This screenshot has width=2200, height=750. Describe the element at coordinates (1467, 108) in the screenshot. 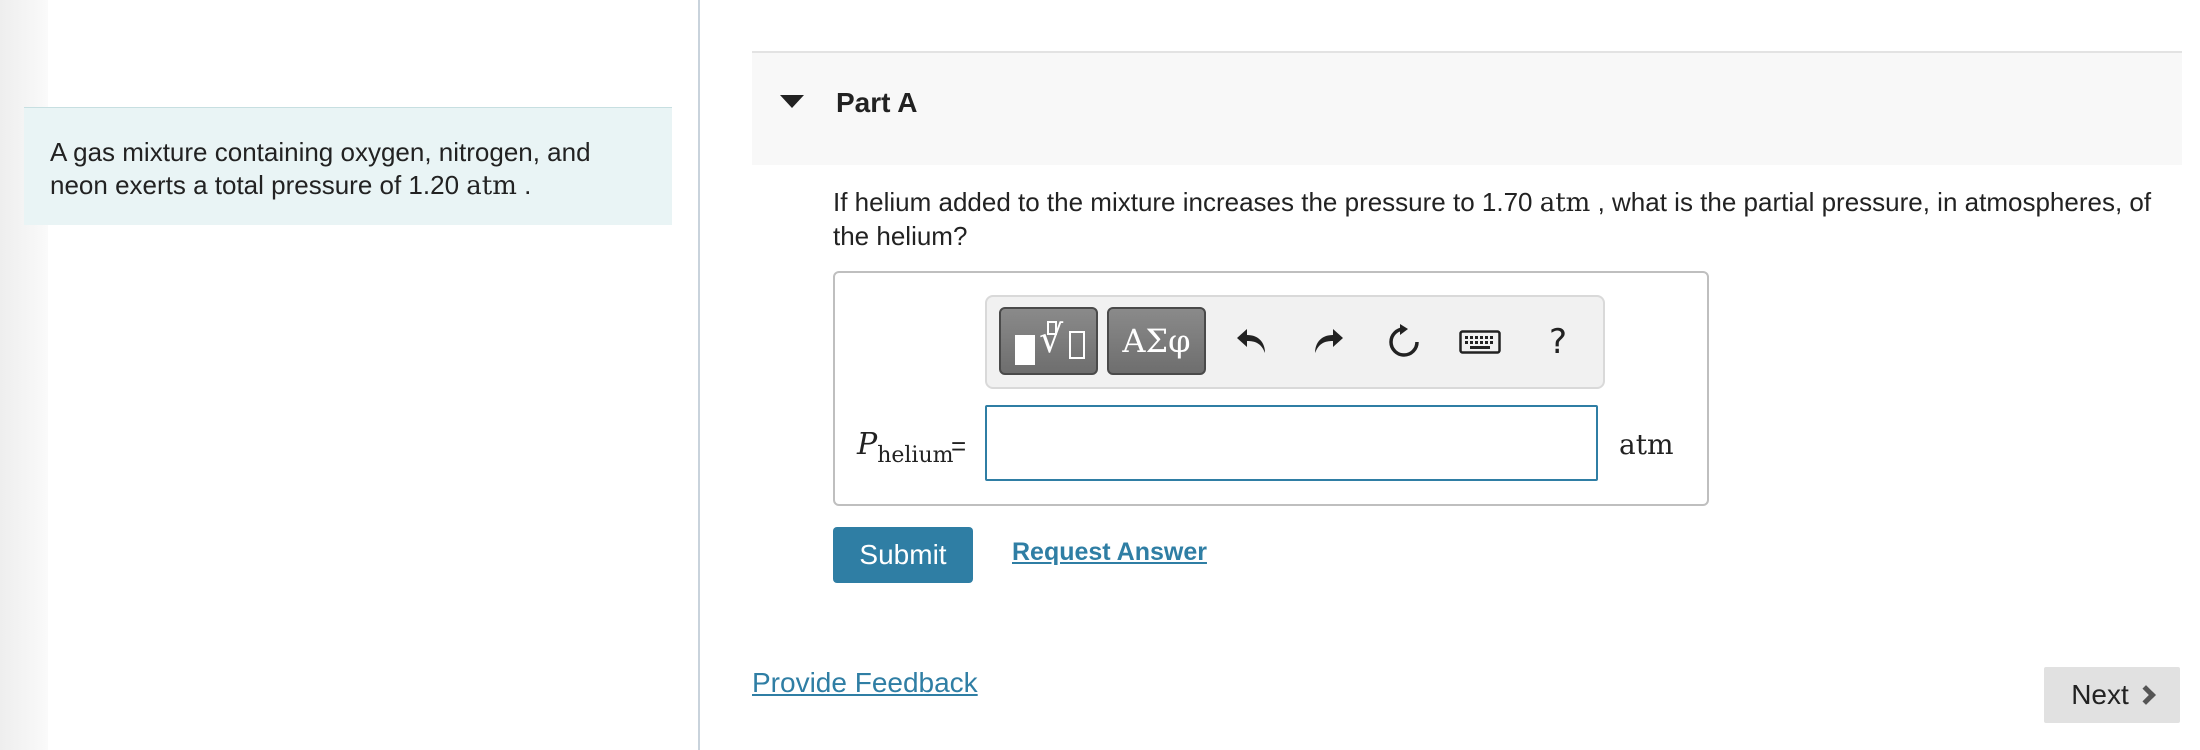

I see `part-header: Part A` at that location.